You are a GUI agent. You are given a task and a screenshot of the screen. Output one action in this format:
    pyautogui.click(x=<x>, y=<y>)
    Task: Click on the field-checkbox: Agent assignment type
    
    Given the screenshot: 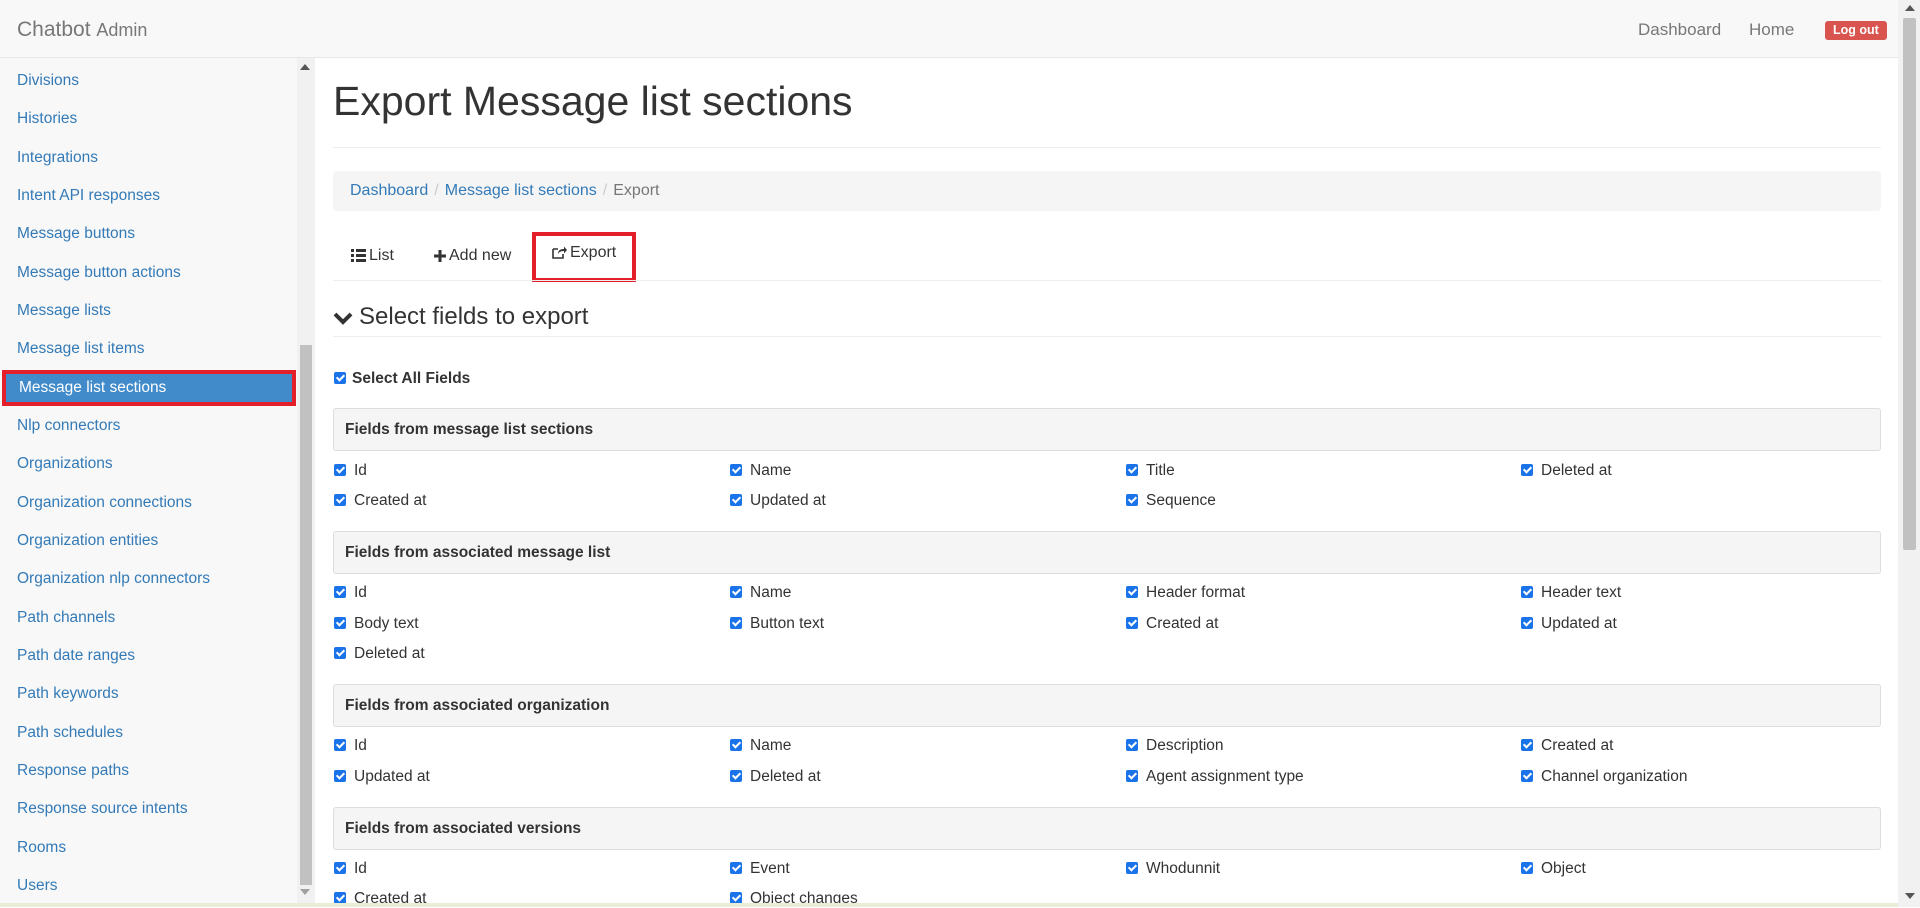 What is the action you would take?
    pyautogui.click(x=1215, y=777)
    